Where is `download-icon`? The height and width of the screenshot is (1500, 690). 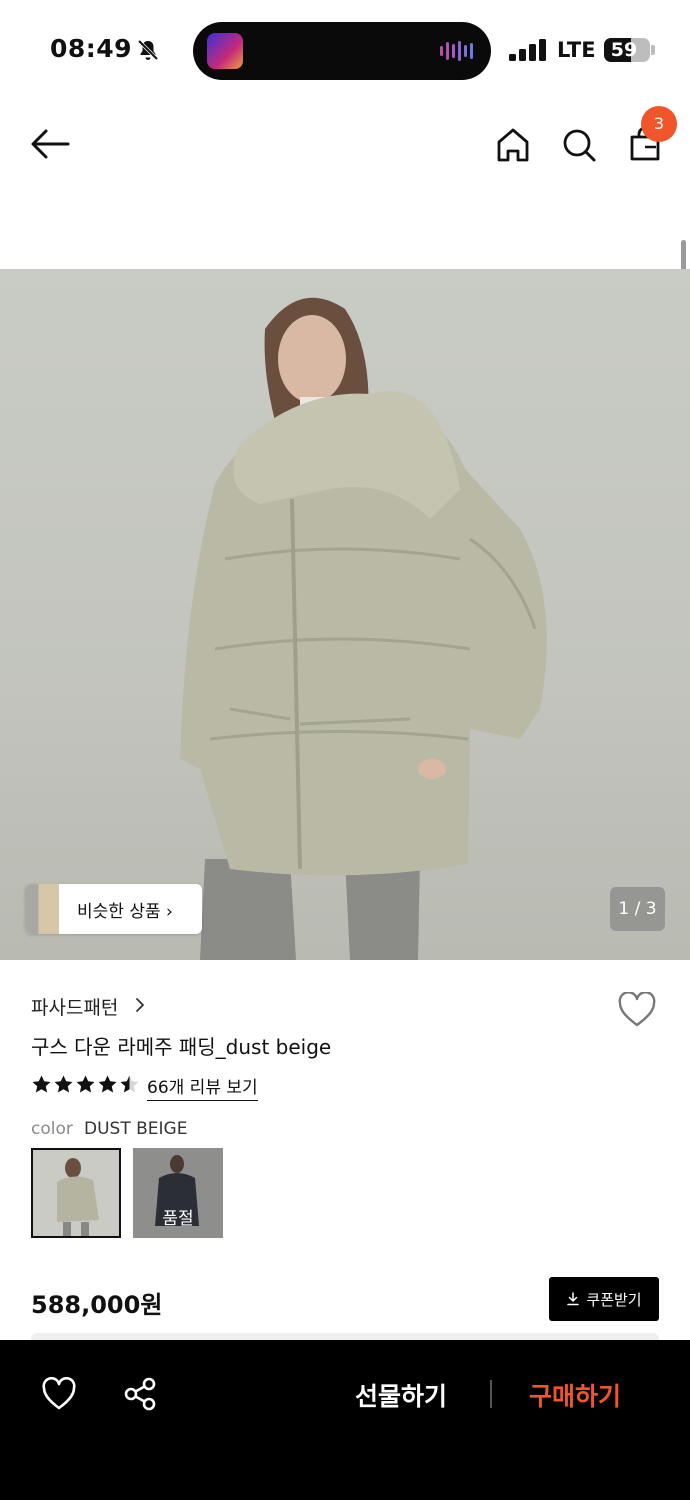
download-icon is located at coordinates (573, 1299).